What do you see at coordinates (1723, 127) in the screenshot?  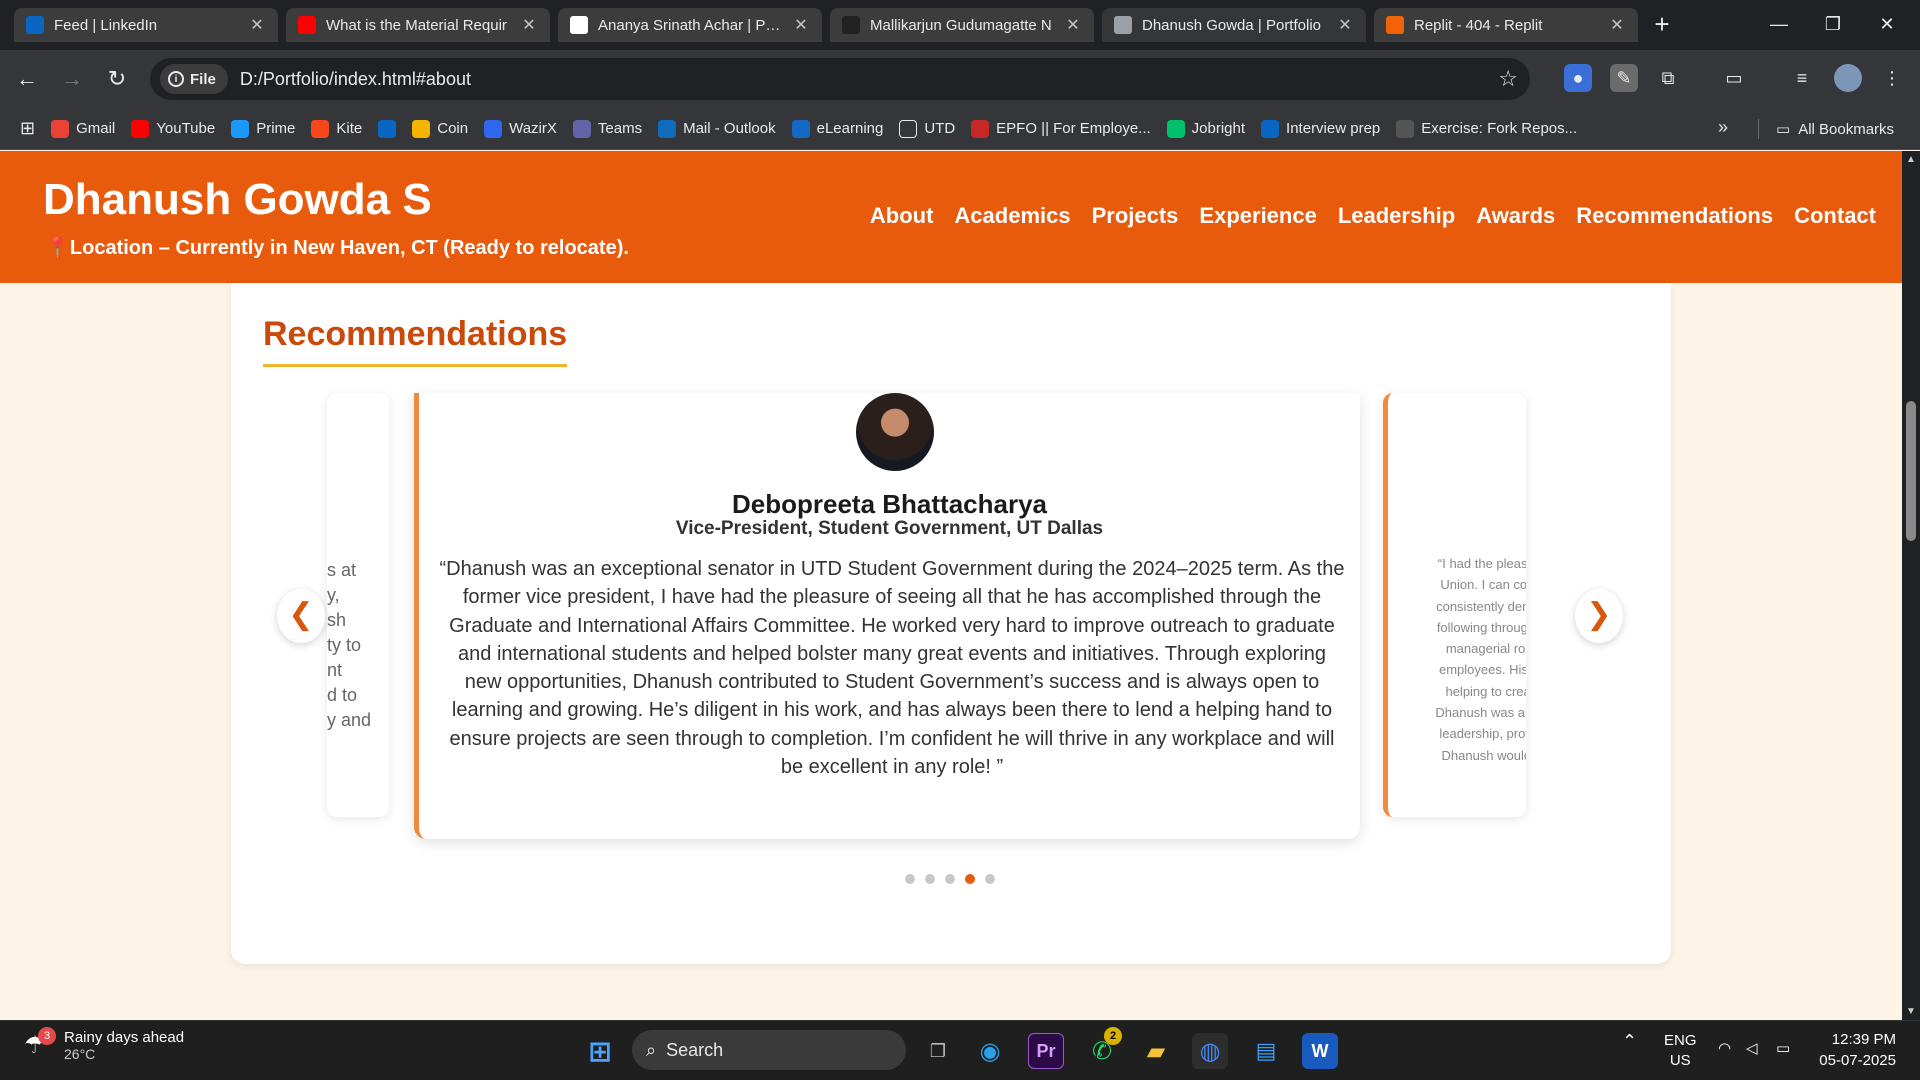 I see `more-bookmarks-icon: »` at bounding box center [1723, 127].